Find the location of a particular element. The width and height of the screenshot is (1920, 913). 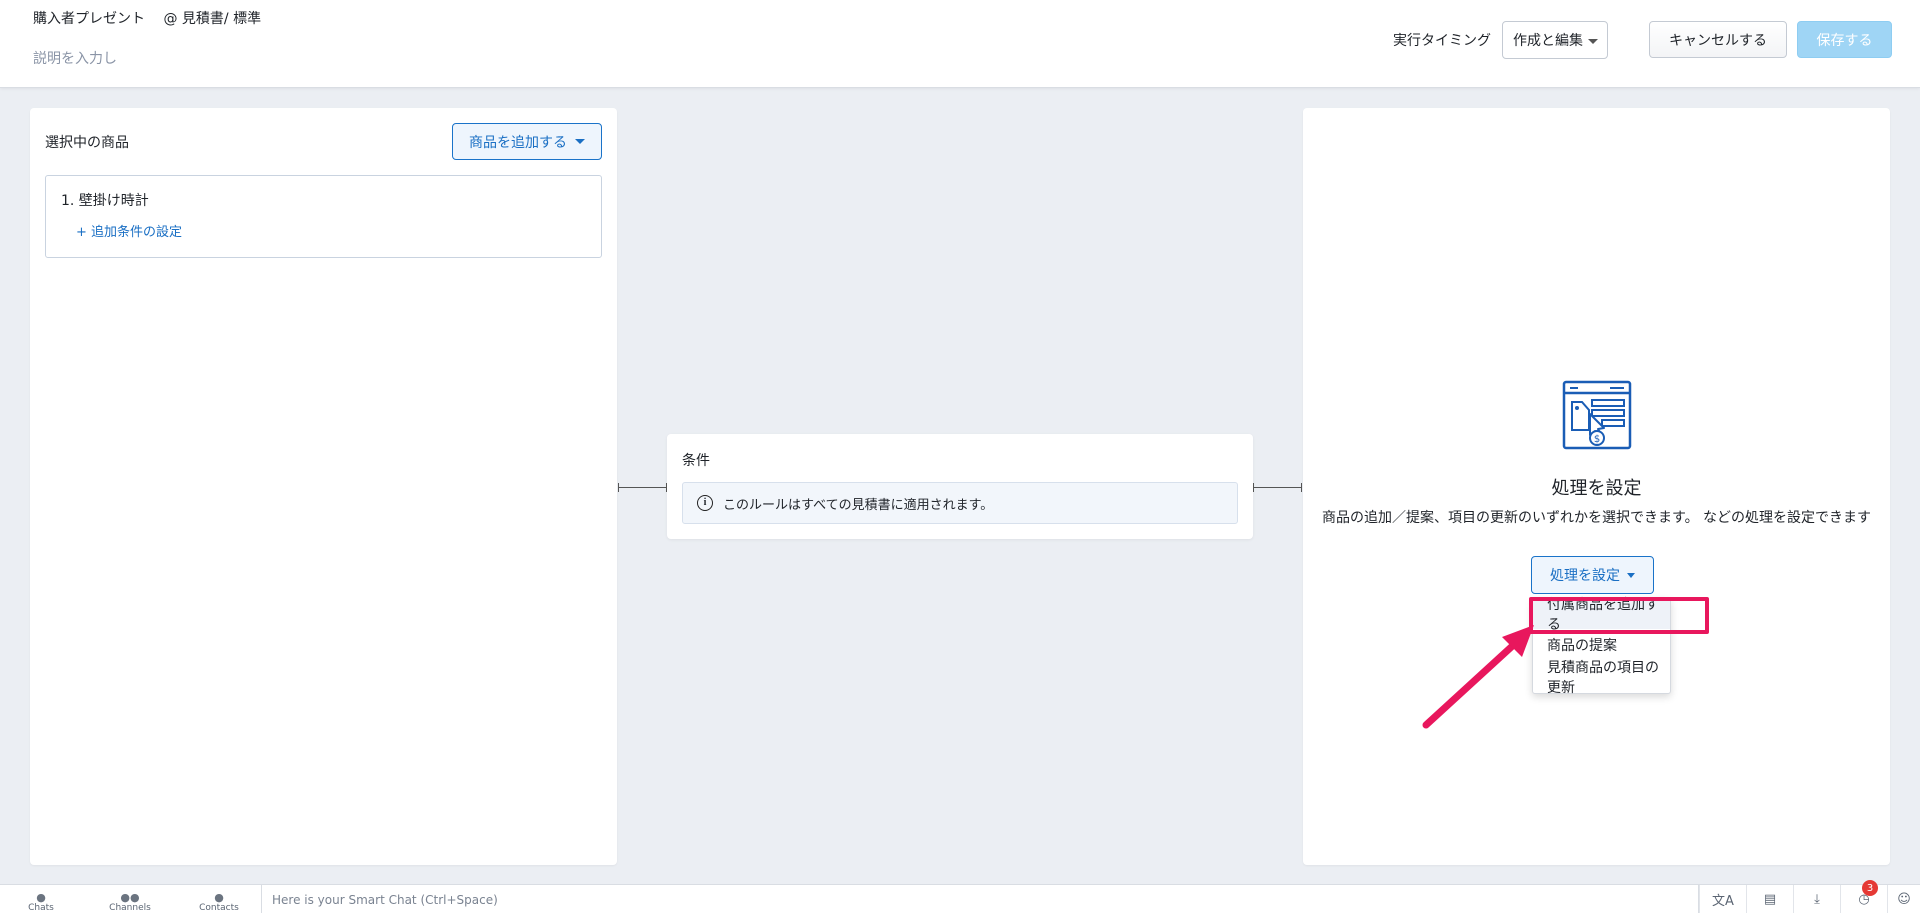

menu-item-suggest-product: 商品の提案 is located at coordinates (1601, 645).